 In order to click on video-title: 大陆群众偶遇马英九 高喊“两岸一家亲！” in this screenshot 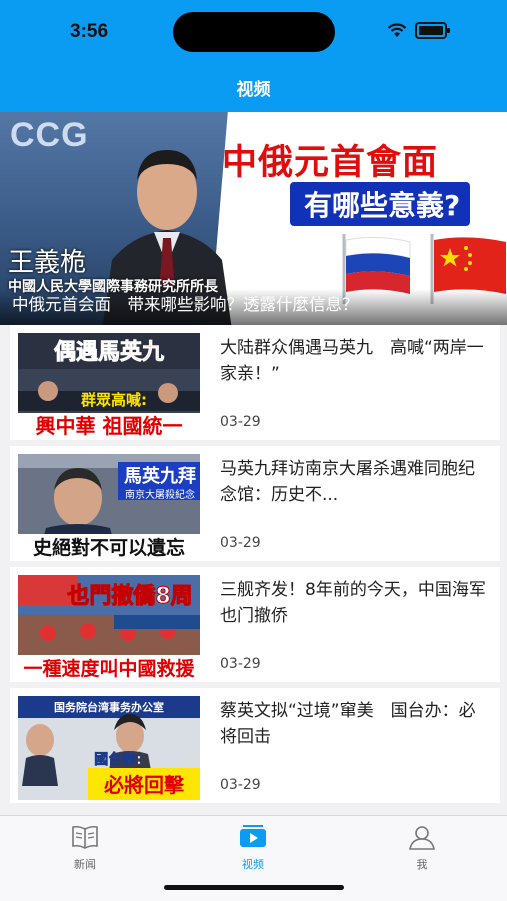, I will do `click(352, 361)`.